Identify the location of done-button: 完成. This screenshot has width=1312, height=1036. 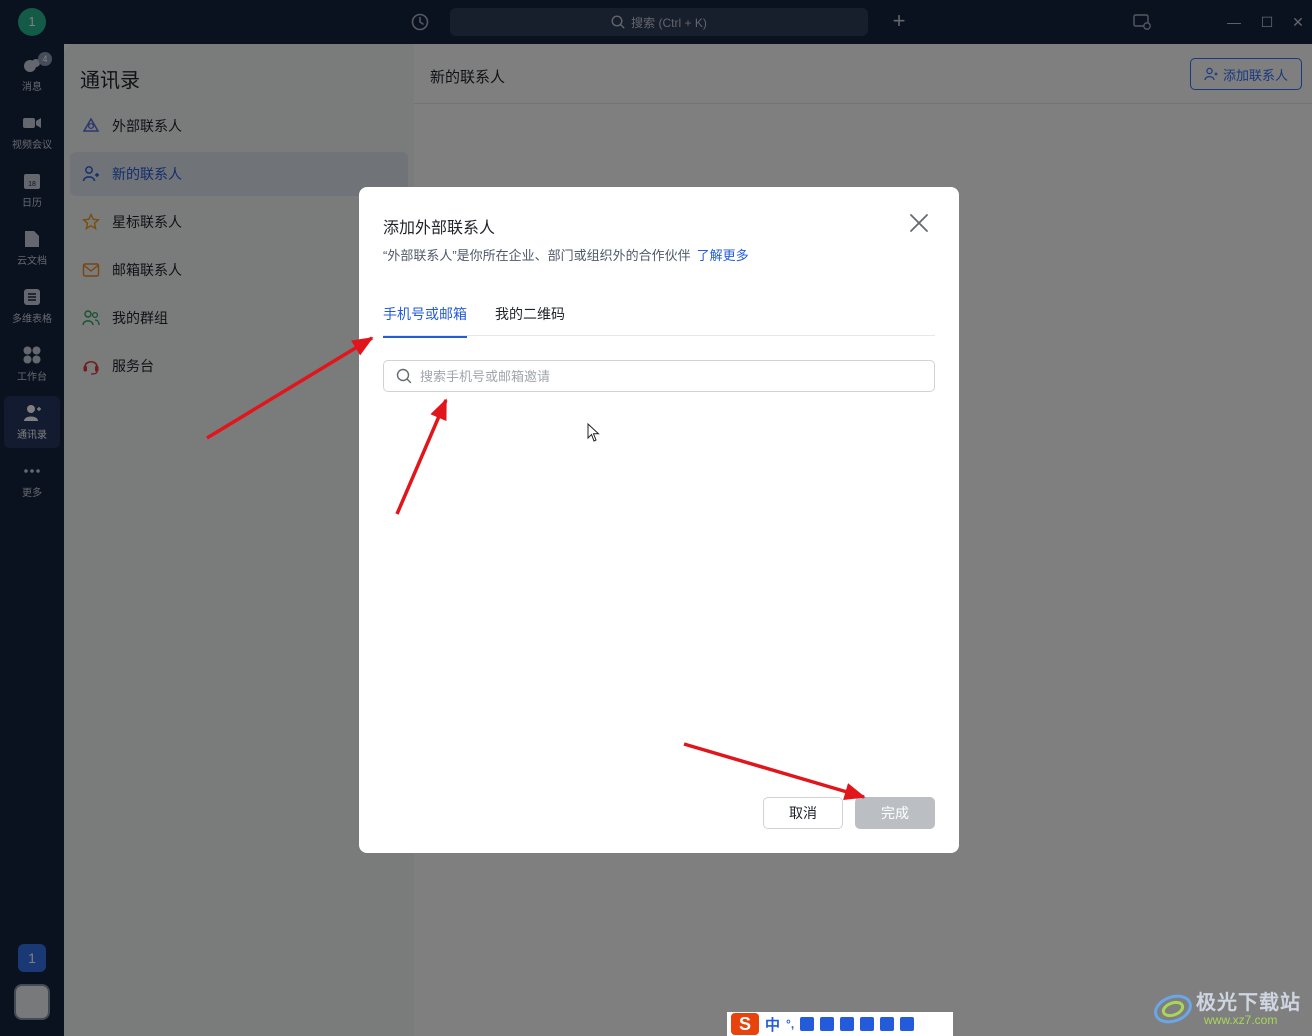
(895, 813).